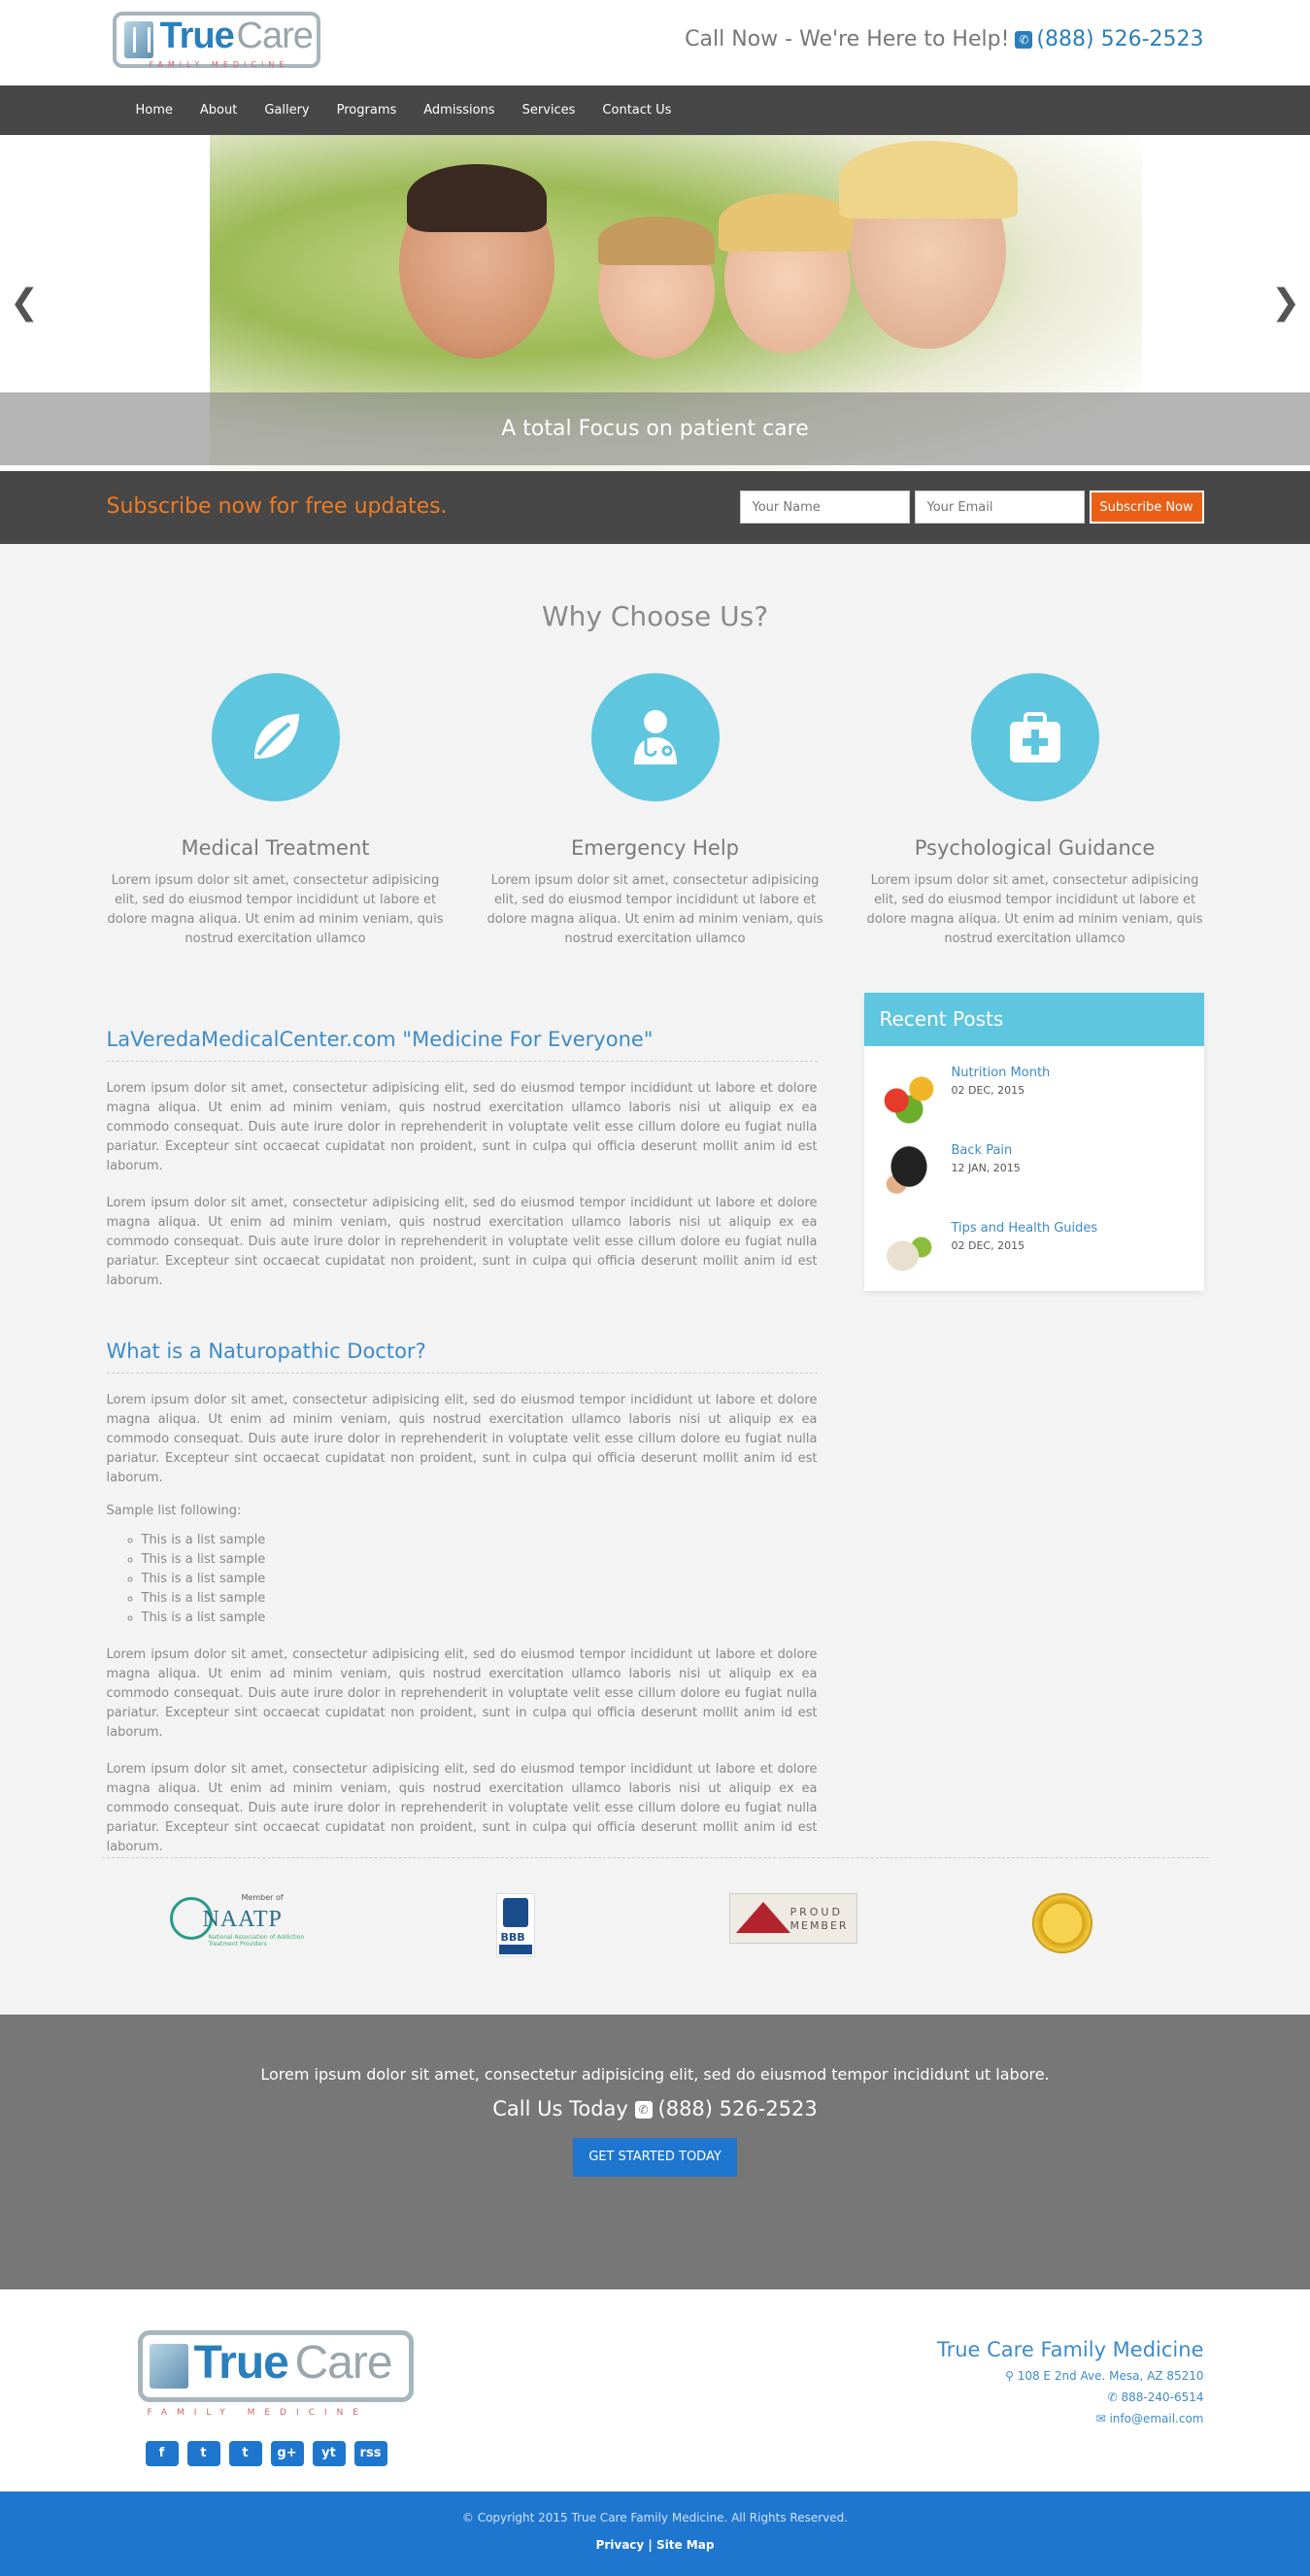 Image resolution: width=1310 pixels, height=2576 pixels. I want to click on sitemap-link: Site Map, so click(685, 2545).